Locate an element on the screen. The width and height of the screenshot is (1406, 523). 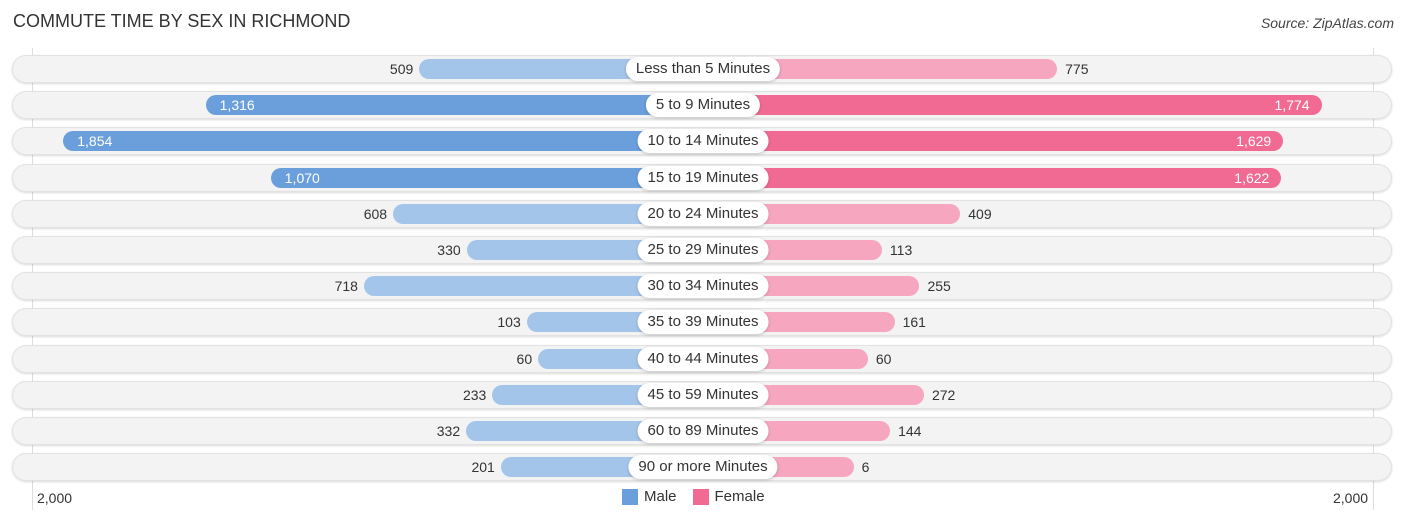
value-label-male: 201 is located at coordinates (483, 467).